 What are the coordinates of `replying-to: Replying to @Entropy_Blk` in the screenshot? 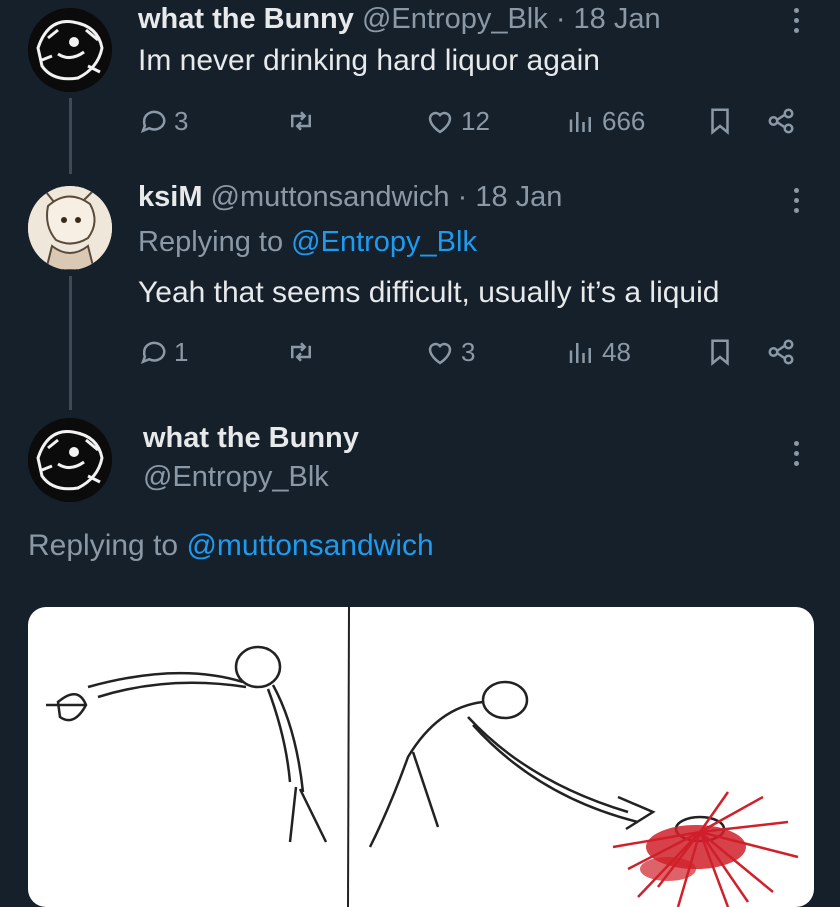 It's located at (307, 242).